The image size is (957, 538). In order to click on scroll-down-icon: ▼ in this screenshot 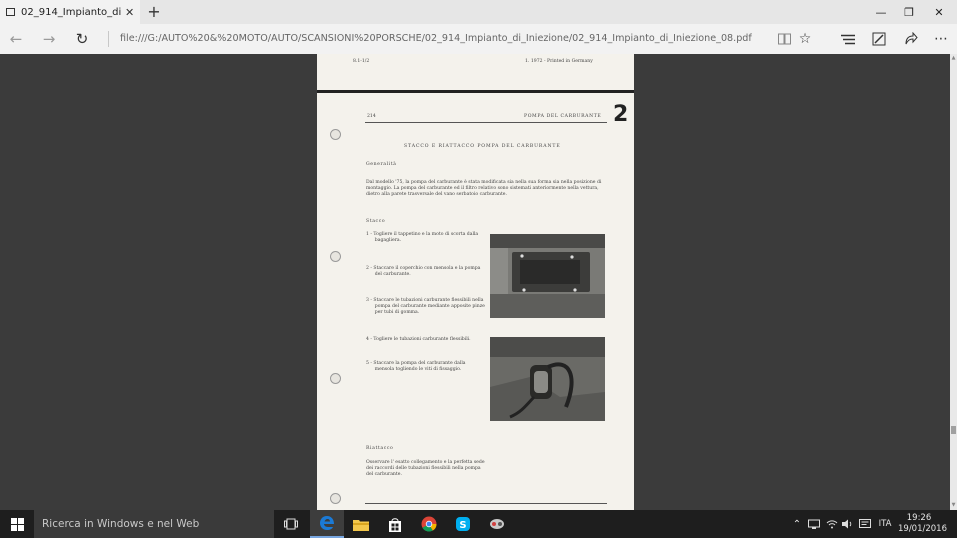, I will do `click(953, 505)`.